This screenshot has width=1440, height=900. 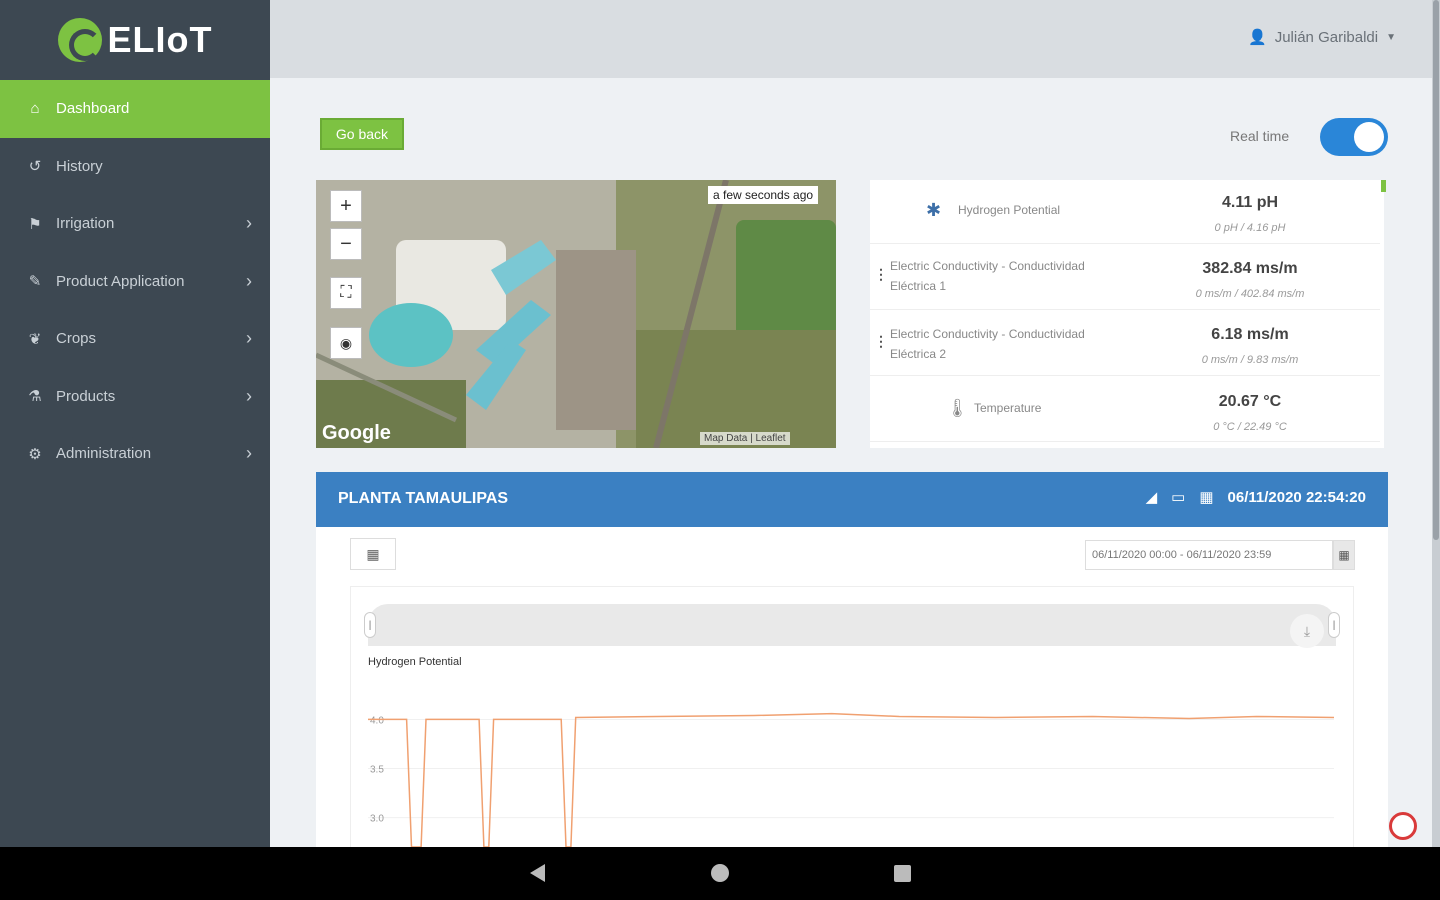 I want to click on status-indicator, so click(x=1383, y=186).